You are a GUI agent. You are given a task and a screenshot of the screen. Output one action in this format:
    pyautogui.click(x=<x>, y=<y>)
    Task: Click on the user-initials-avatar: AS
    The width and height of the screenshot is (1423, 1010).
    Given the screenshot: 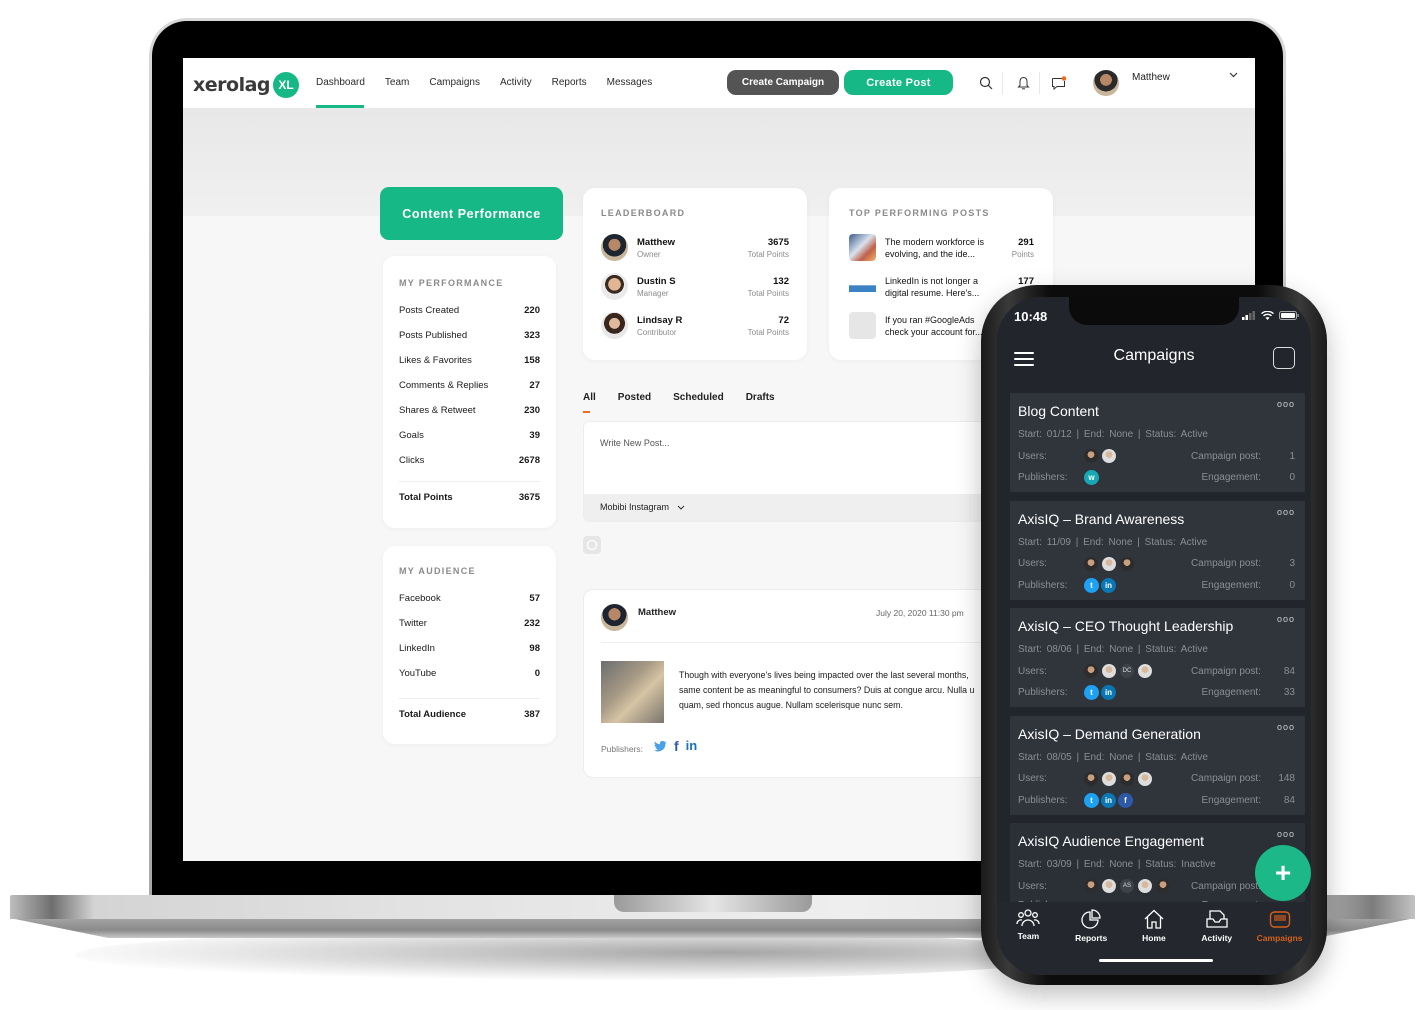 What is the action you would take?
    pyautogui.click(x=1127, y=886)
    